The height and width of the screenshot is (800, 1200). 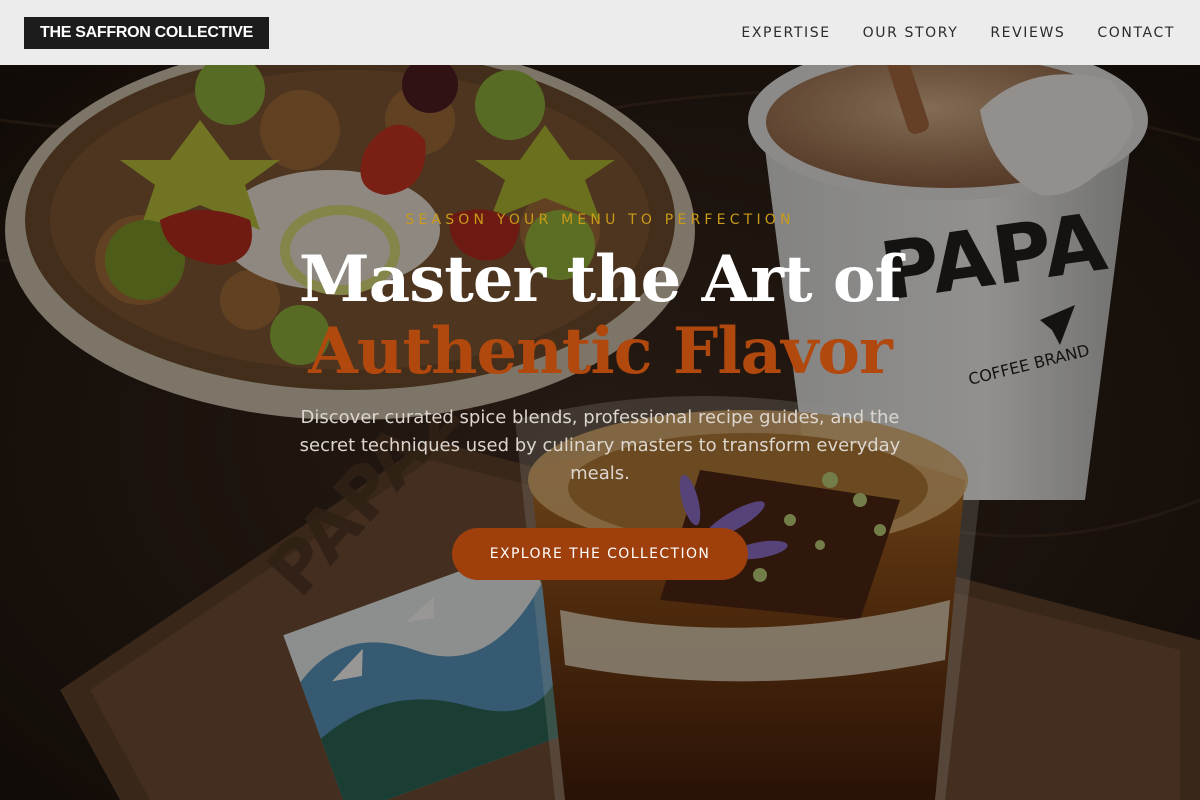 I want to click on nav-item-expertise: EXPERTISE, so click(x=785, y=33).